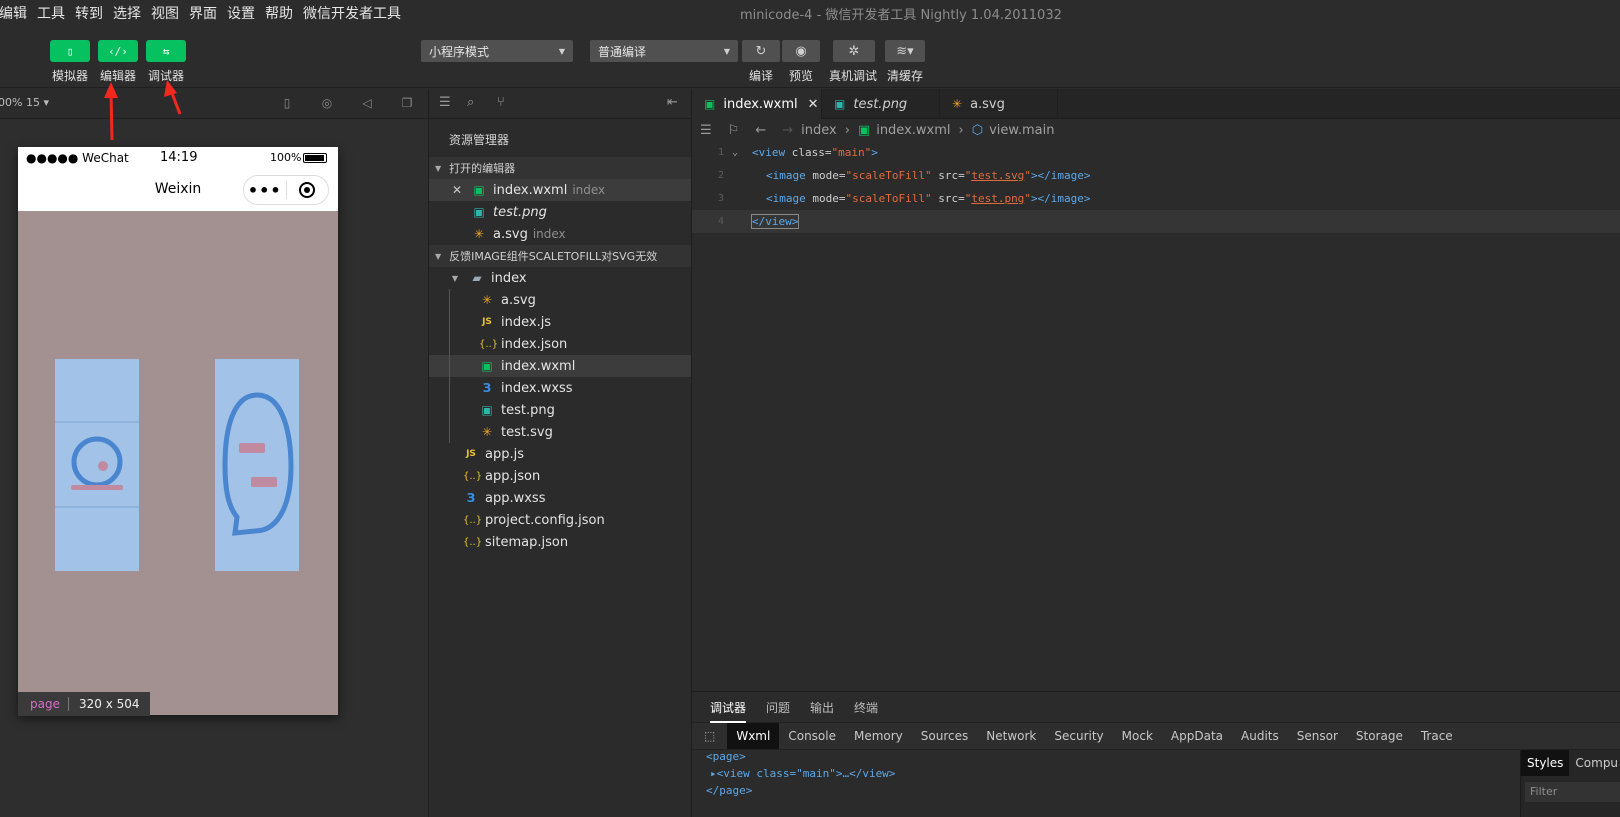  What do you see at coordinates (241, 13) in the screenshot?
I see `menu-settings: 设置` at bounding box center [241, 13].